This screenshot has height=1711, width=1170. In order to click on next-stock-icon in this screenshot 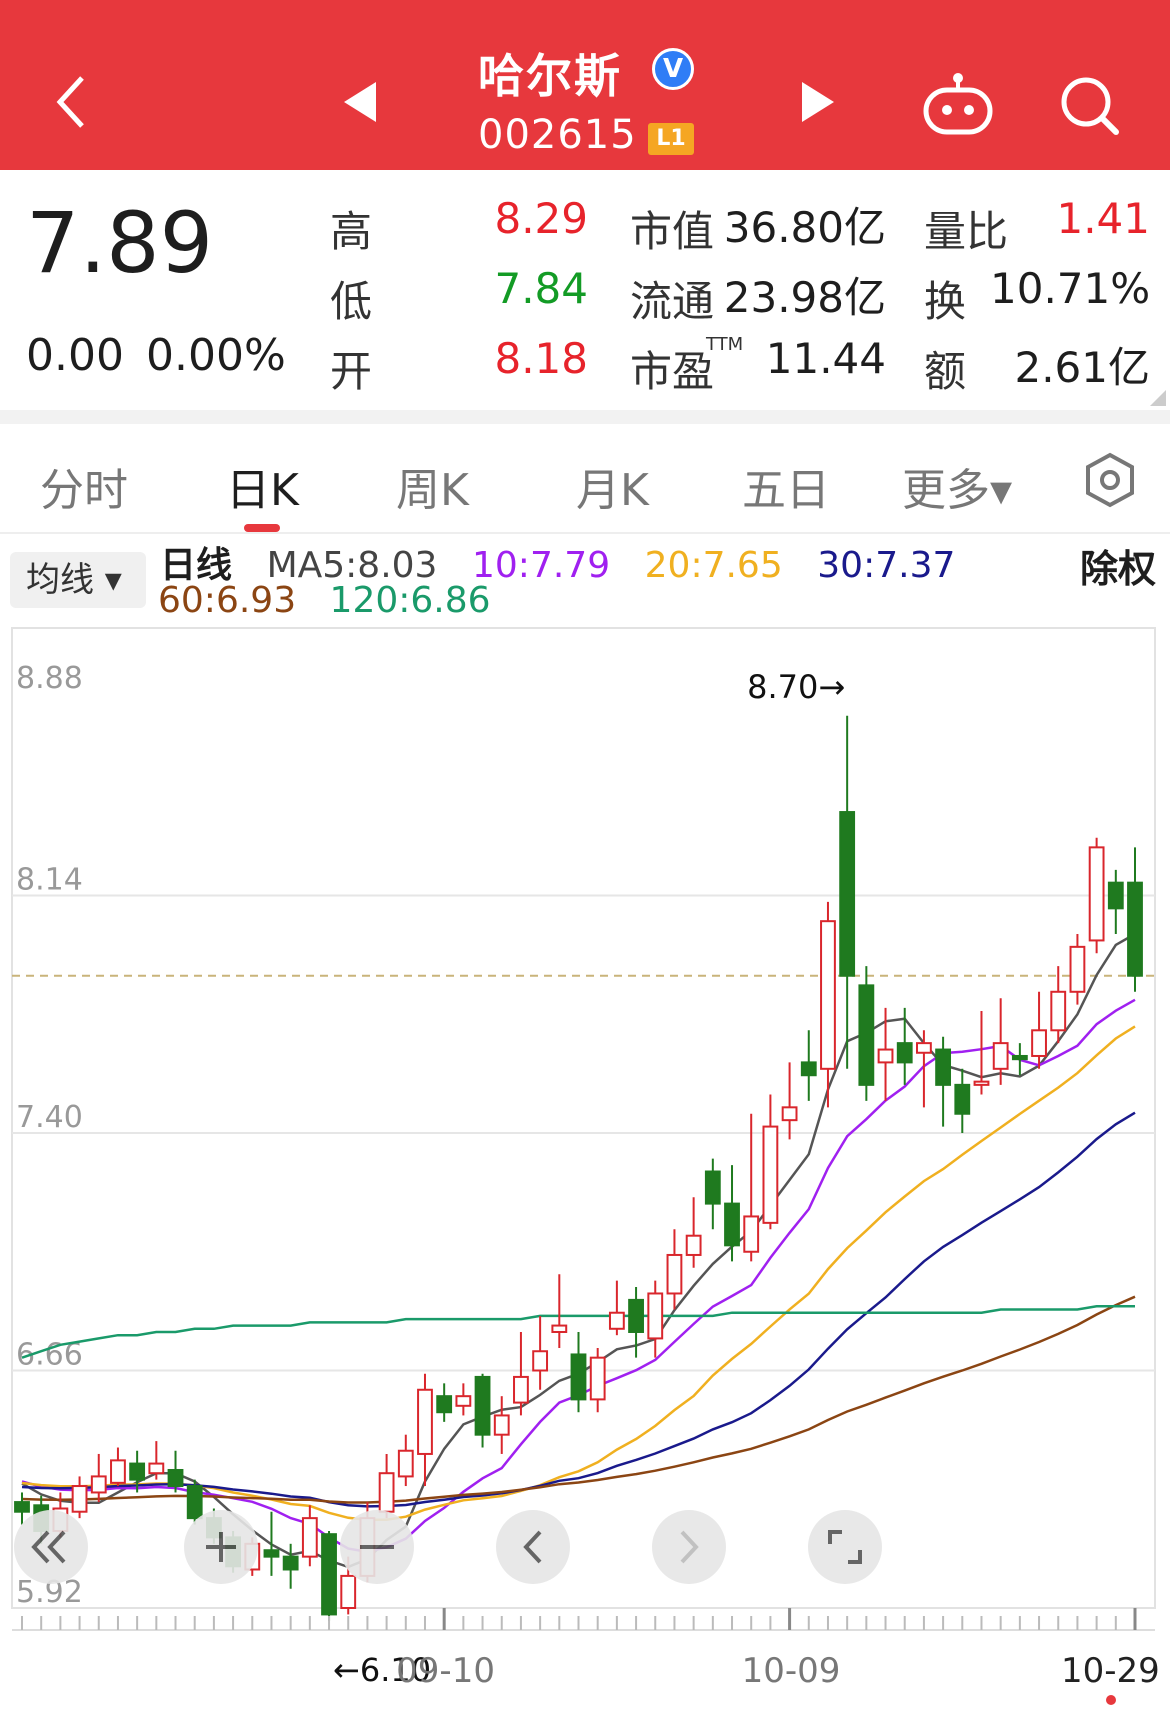, I will do `click(818, 102)`.